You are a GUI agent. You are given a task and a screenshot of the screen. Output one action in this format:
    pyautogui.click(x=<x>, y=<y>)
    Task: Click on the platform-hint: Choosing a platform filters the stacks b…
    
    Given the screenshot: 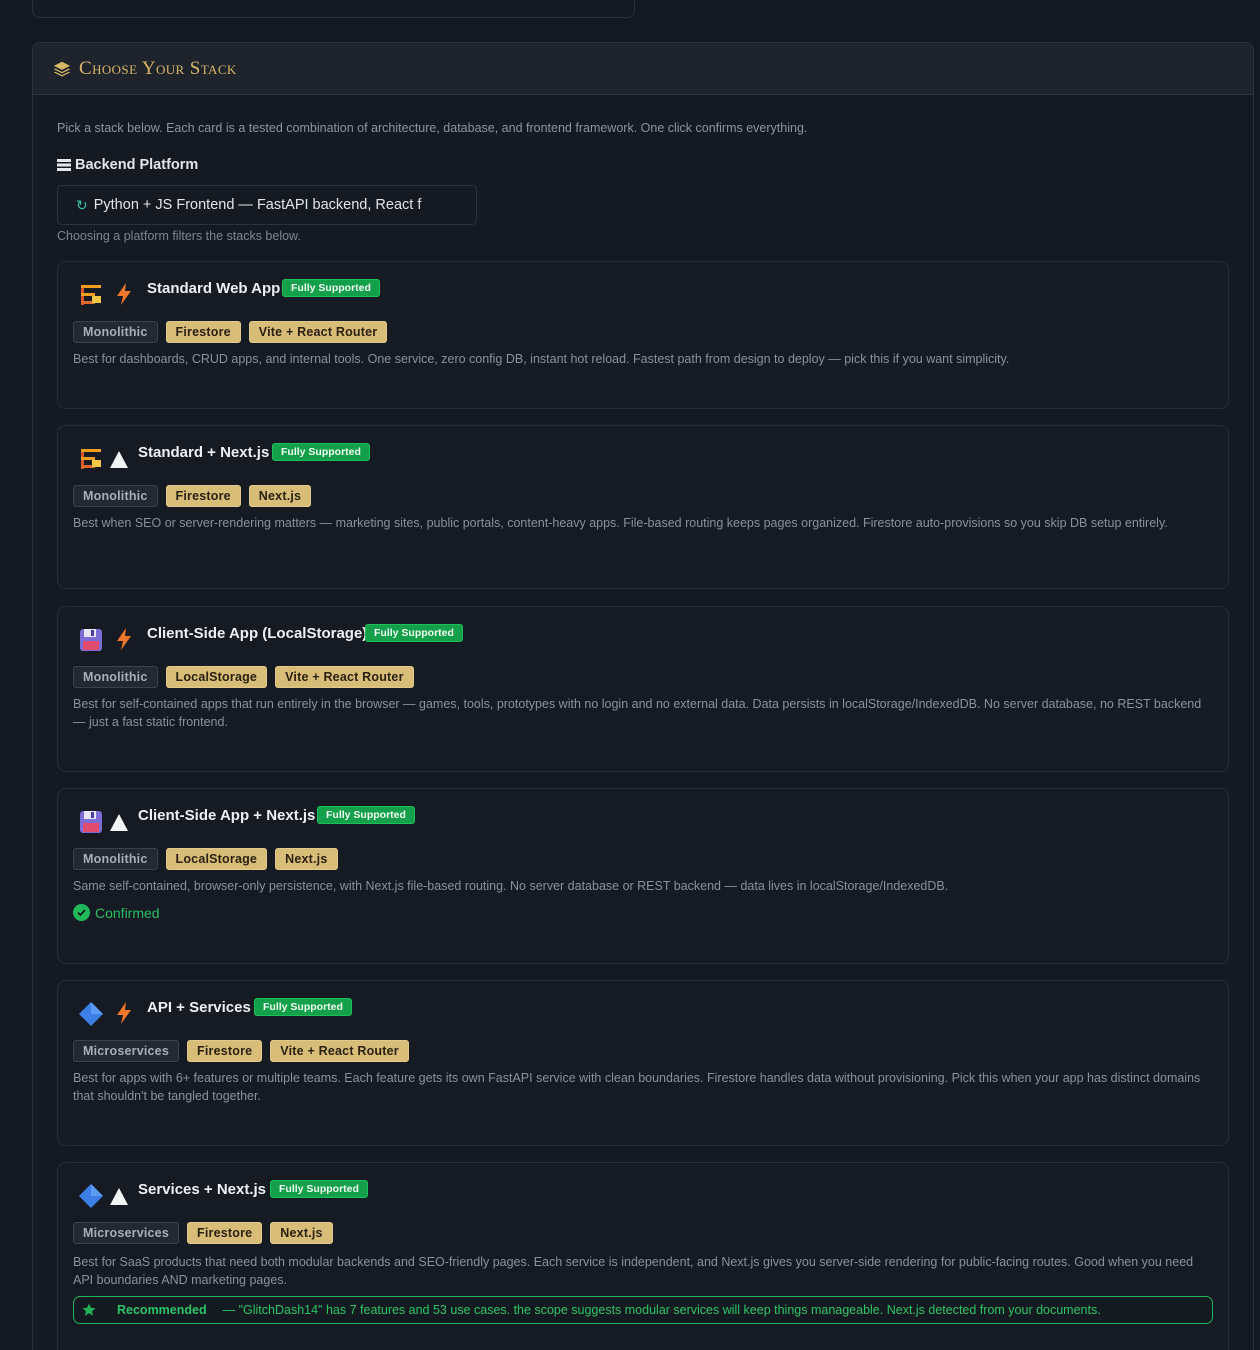 What is the action you would take?
    pyautogui.click(x=179, y=236)
    